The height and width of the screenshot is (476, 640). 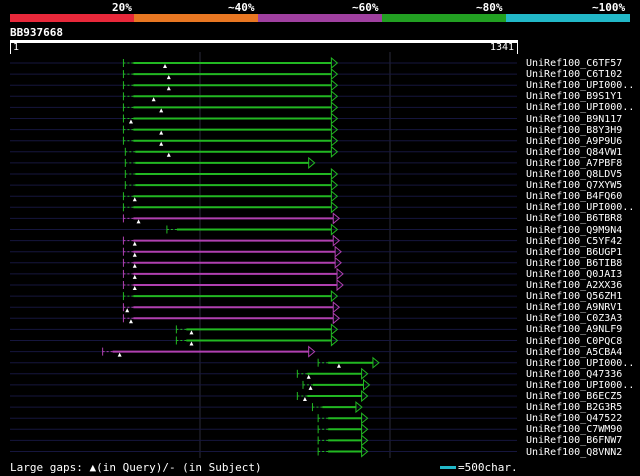 I want to click on gaps-legend: Large gaps: ▲(in Query)/- (in Subject), so click(x=136, y=467).